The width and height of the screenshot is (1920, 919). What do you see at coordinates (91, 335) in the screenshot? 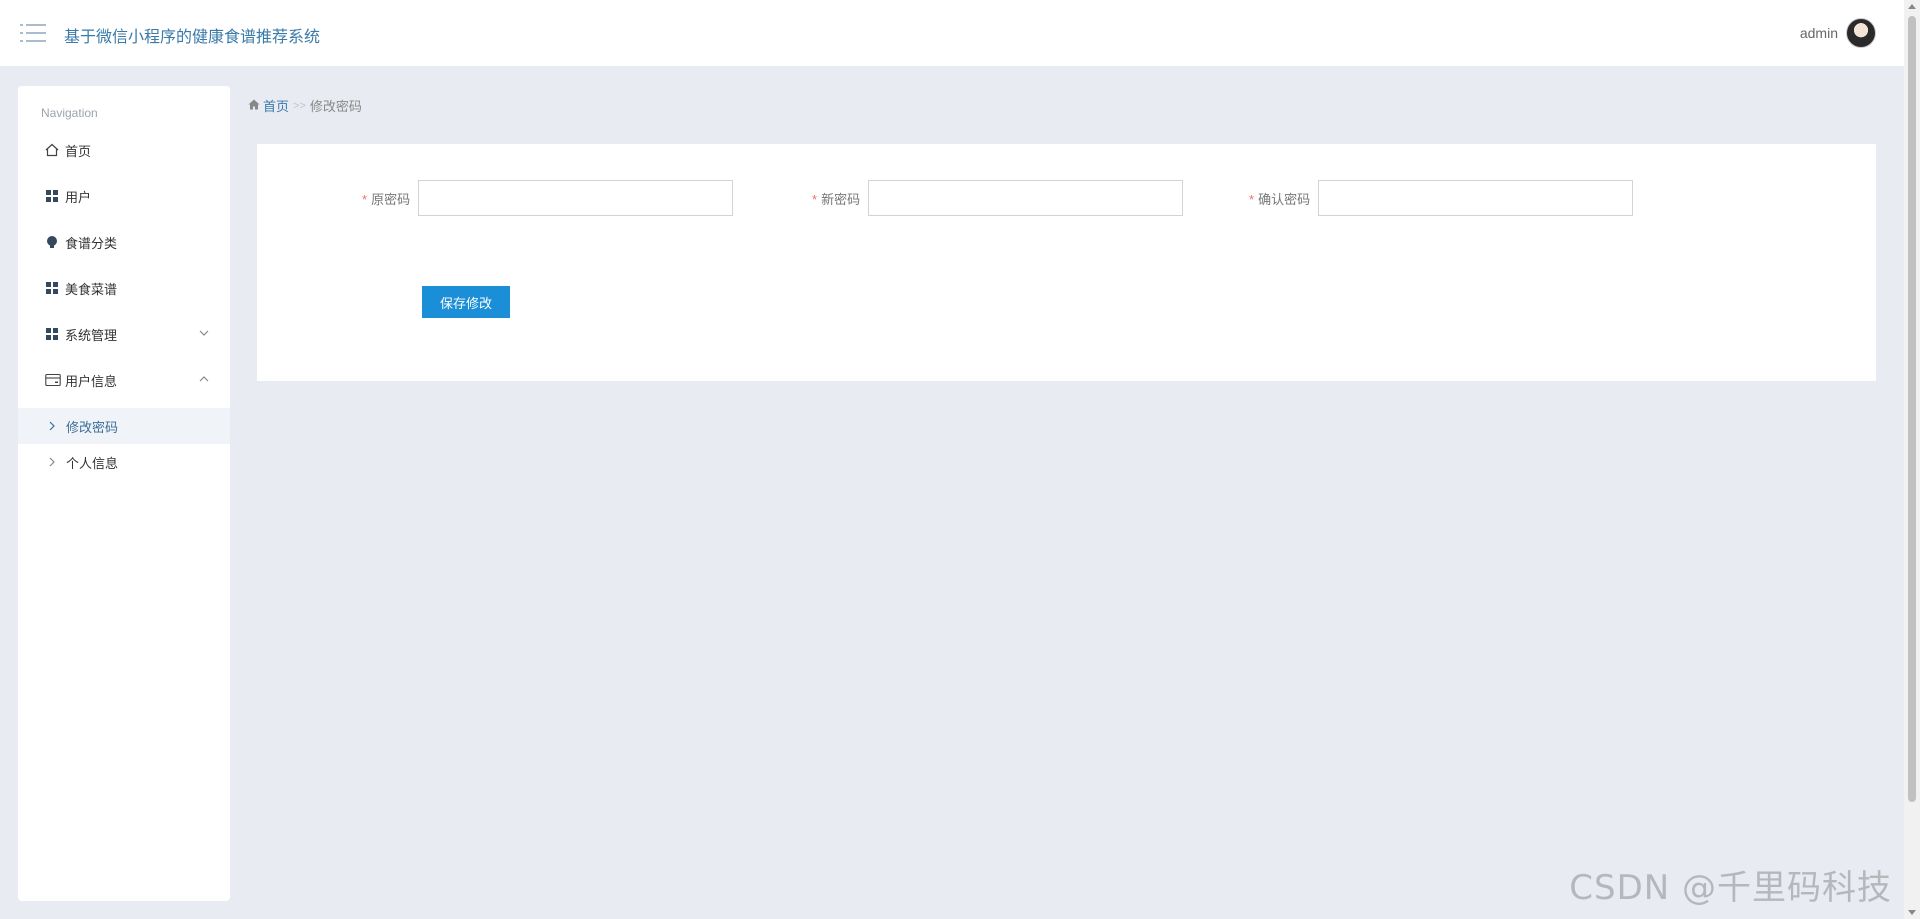
I see `sidebar-item-label: 系统管理` at bounding box center [91, 335].